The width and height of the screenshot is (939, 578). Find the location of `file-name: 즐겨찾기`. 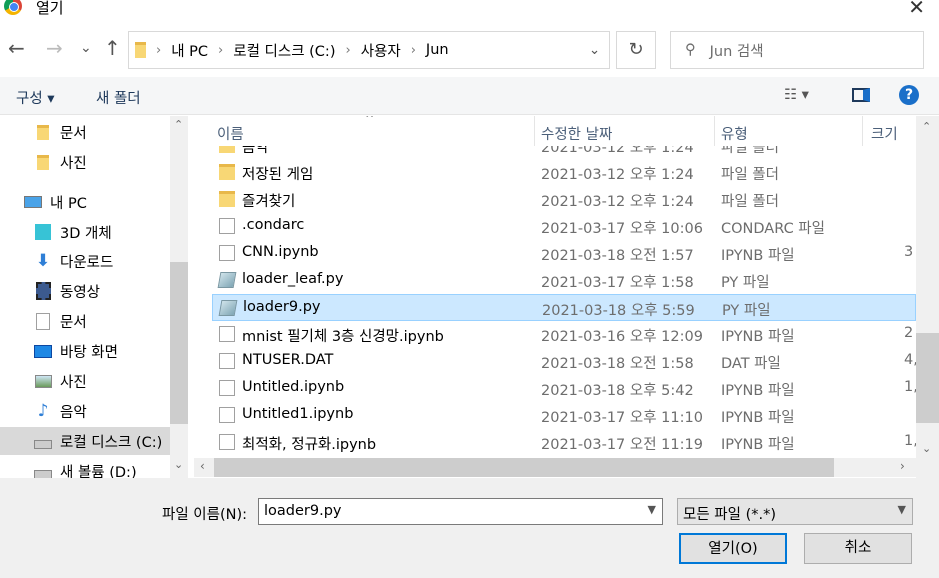

file-name: 즐겨찾기 is located at coordinates (269, 202).